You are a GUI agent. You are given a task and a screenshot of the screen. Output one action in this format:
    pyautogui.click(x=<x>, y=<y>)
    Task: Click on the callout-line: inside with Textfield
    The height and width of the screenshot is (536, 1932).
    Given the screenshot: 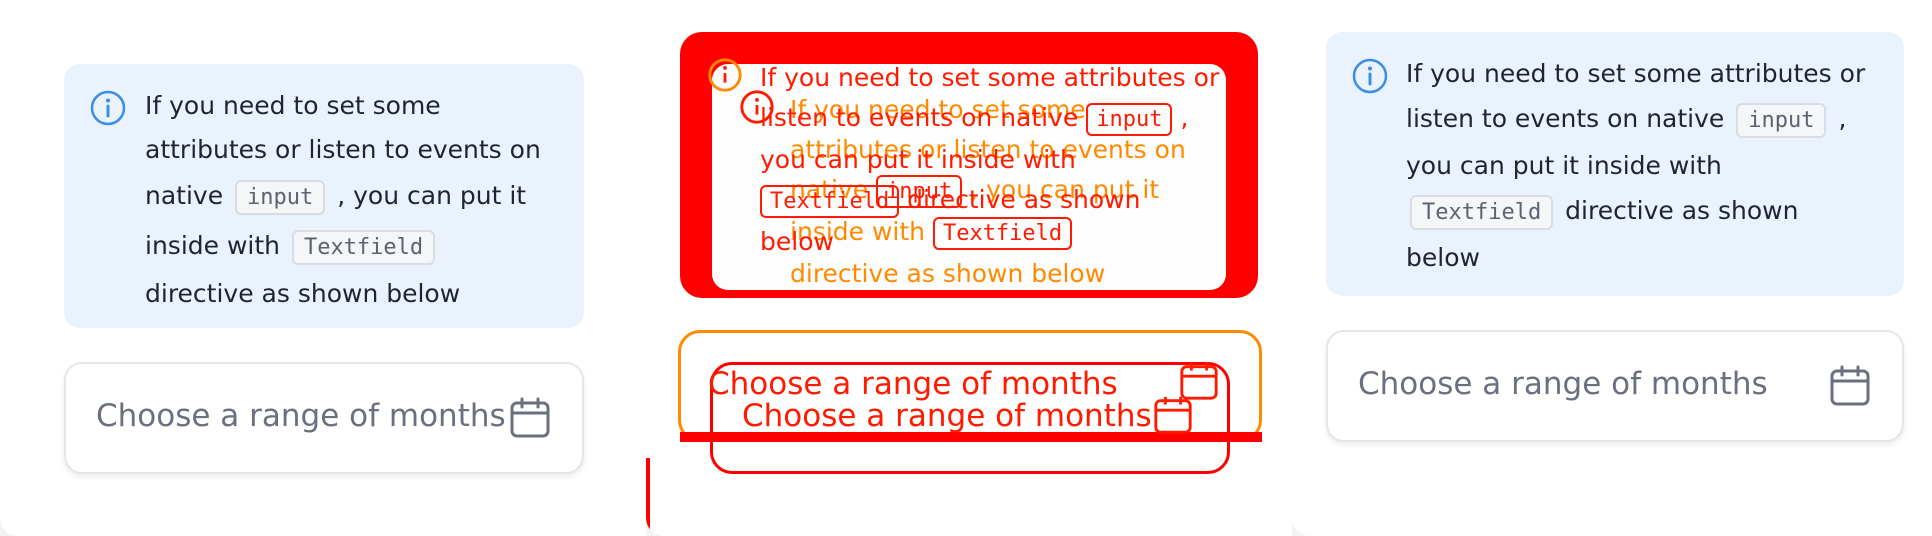 What is the action you would take?
    pyautogui.click(x=355, y=247)
    